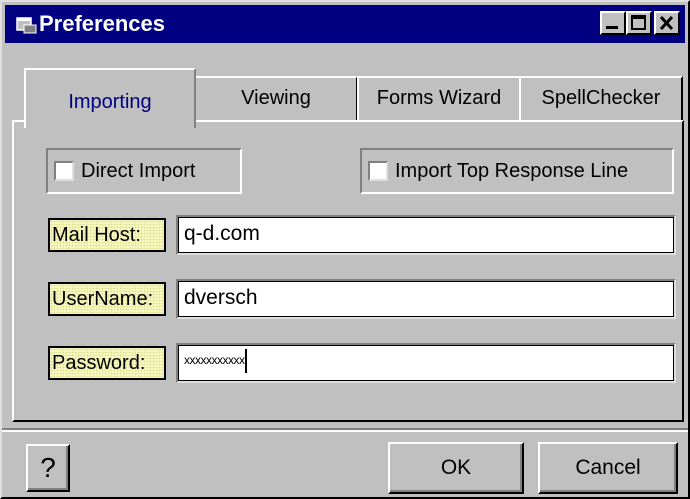 The image size is (690, 499). I want to click on ok-button: OK, so click(456, 468).